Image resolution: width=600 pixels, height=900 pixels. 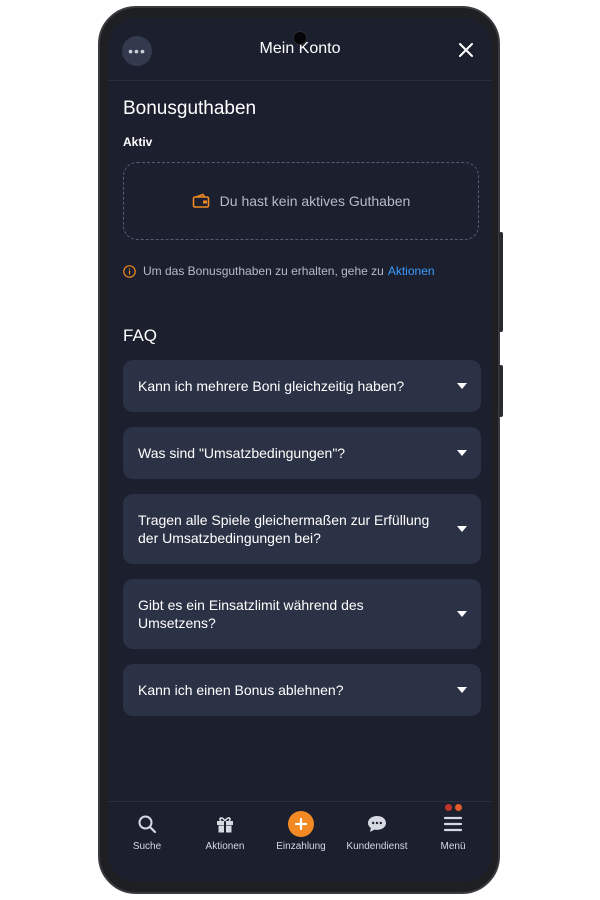 What do you see at coordinates (453, 824) in the screenshot?
I see `hamburger-icon` at bounding box center [453, 824].